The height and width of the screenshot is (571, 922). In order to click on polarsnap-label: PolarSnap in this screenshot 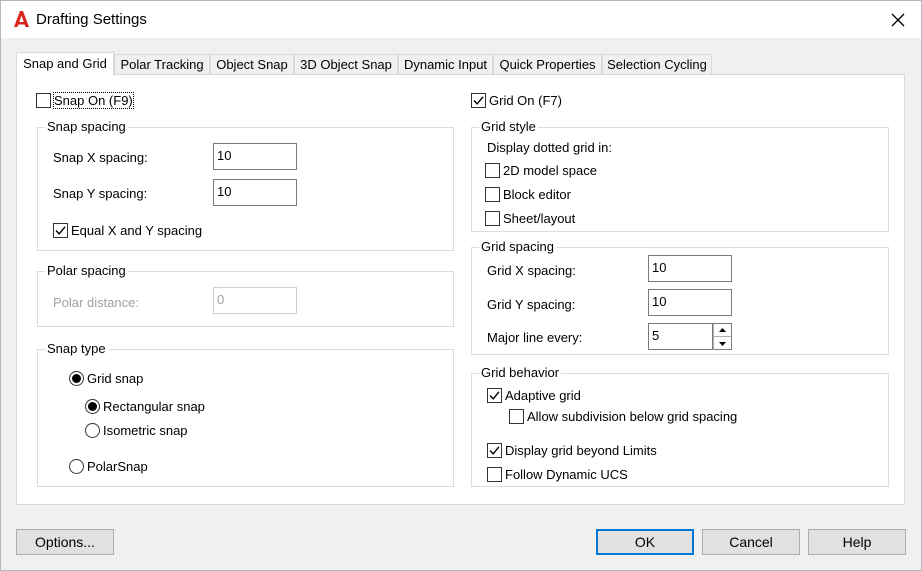, I will do `click(117, 466)`.